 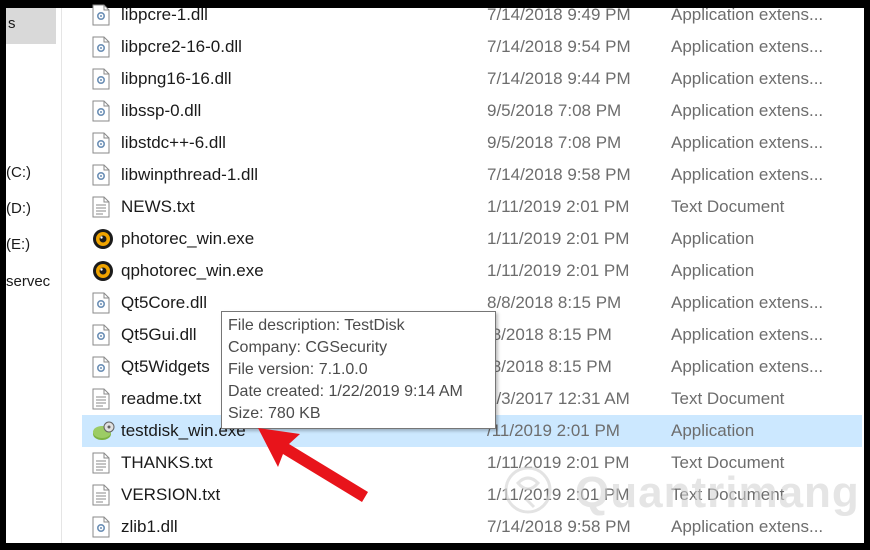 What do you see at coordinates (345, 391) in the screenshot?
I see `tooltip-date-created: Date created: 1/22/2019 9:14 AM` at bounding box center [345, 391].